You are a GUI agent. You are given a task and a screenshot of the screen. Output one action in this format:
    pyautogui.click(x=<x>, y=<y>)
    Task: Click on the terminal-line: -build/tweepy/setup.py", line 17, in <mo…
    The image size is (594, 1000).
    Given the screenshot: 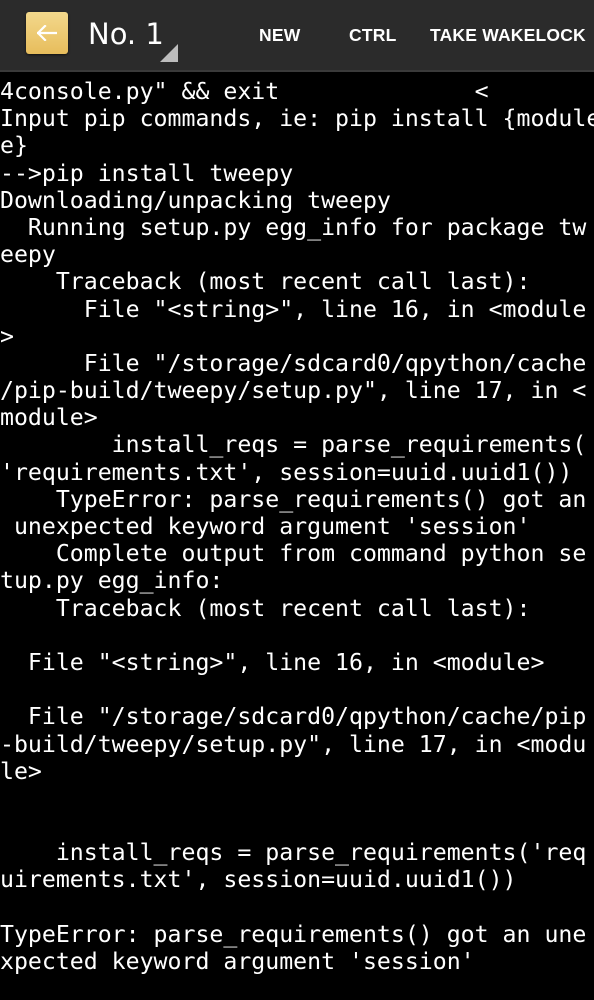 What is the action you would take?
    pyautogui.click(x=293, y=744)
    